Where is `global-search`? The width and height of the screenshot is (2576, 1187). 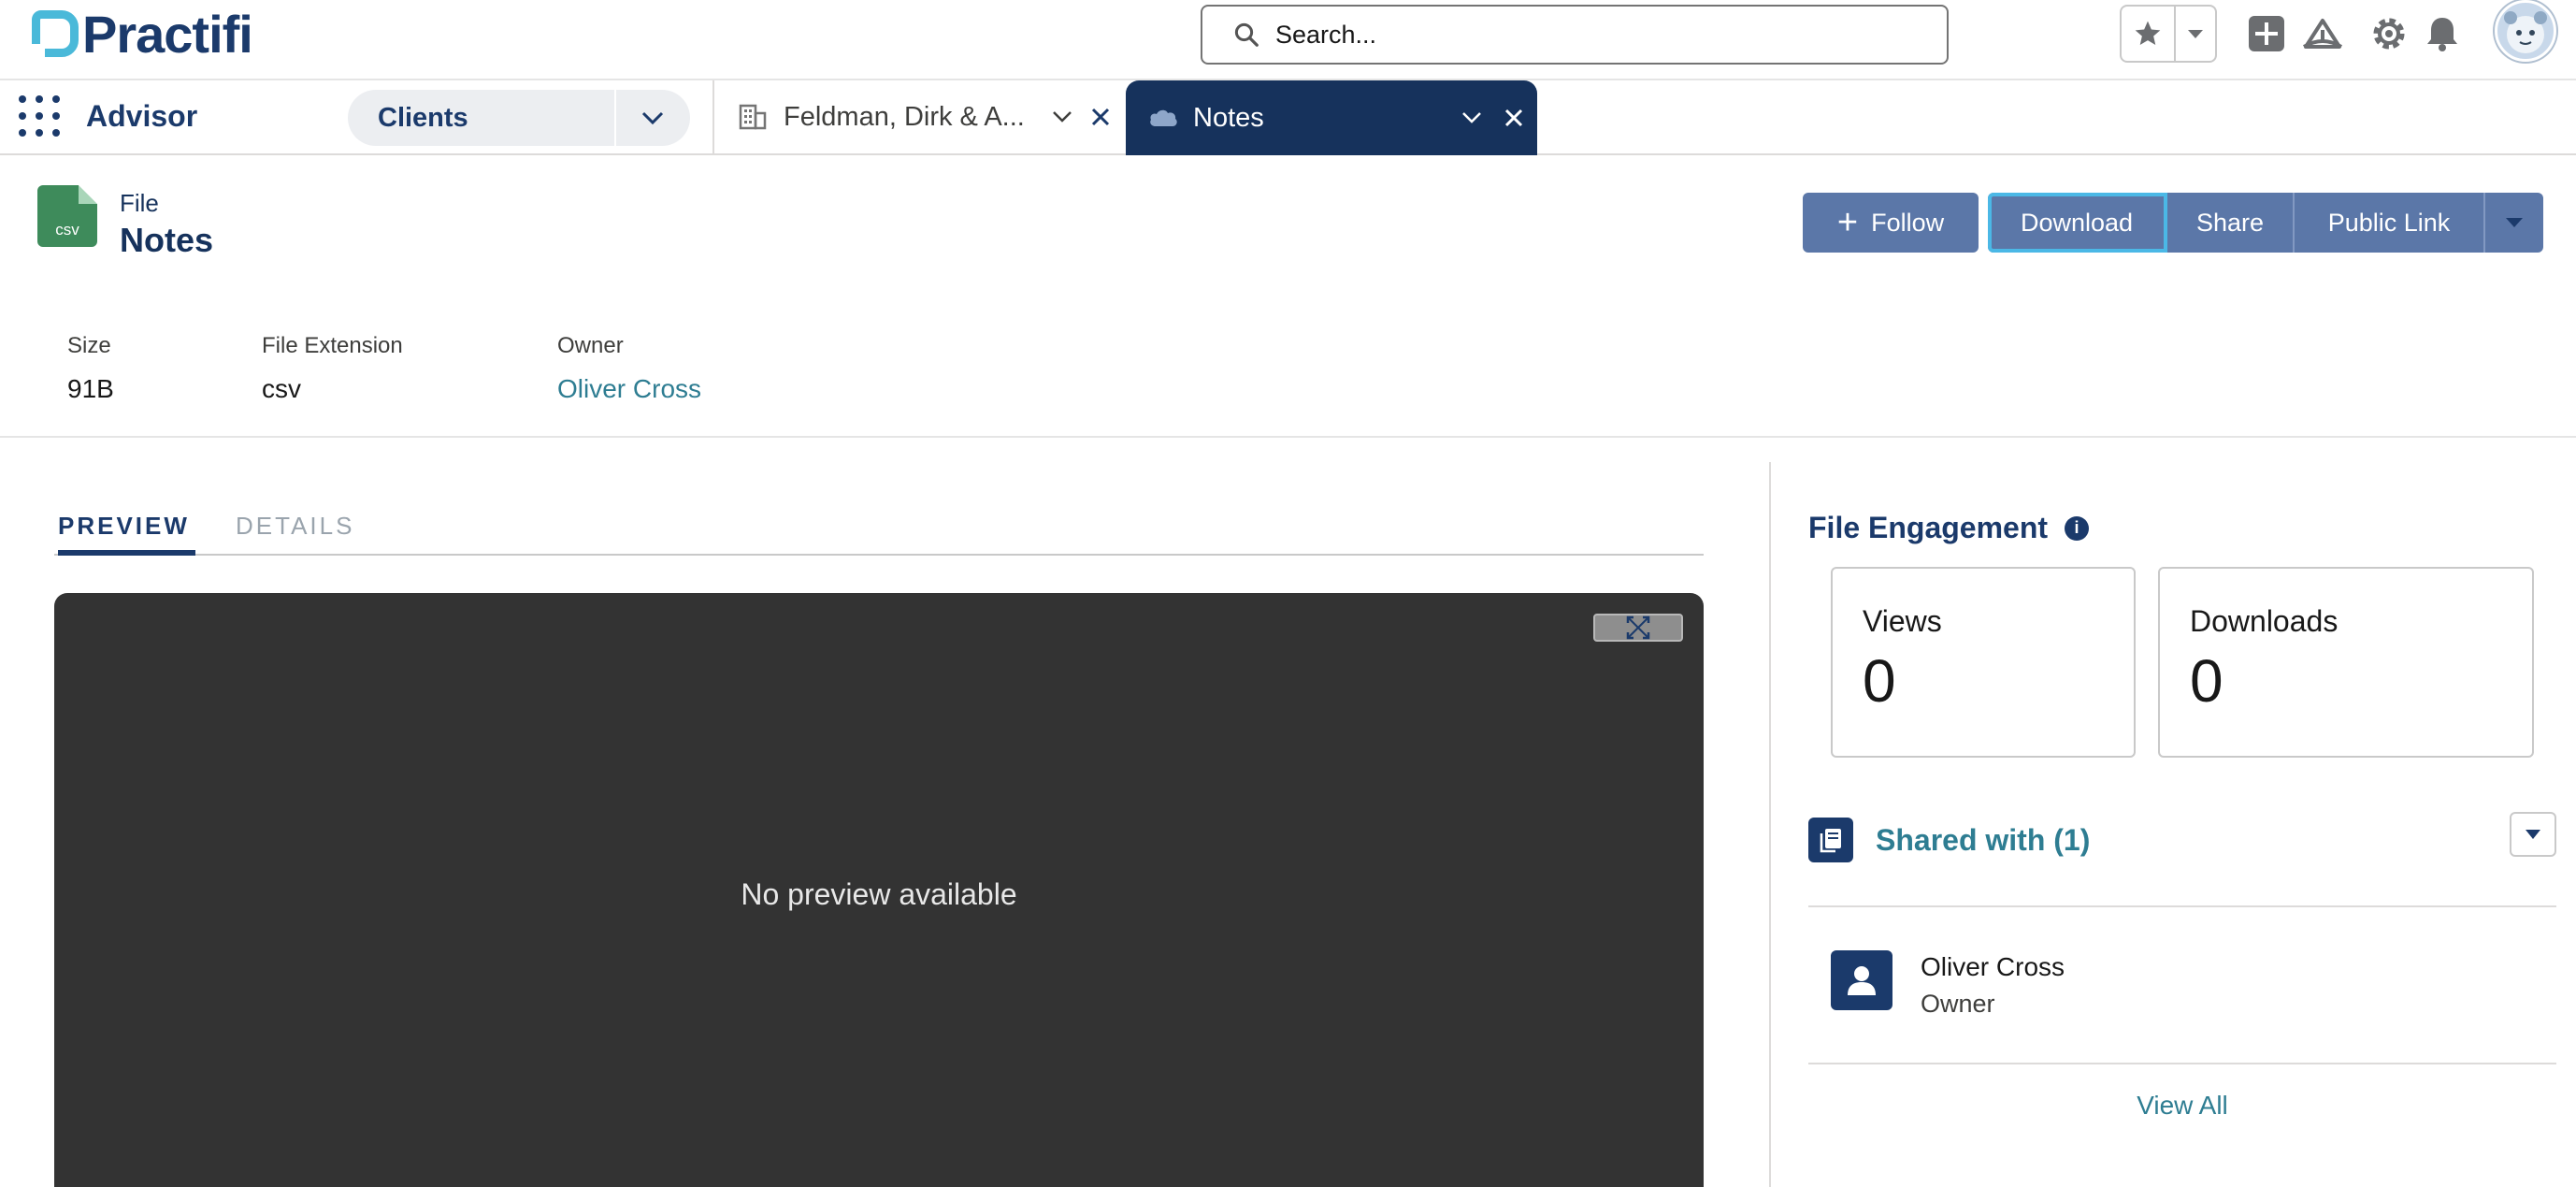
global-search is located at coordinates (1575, 35).